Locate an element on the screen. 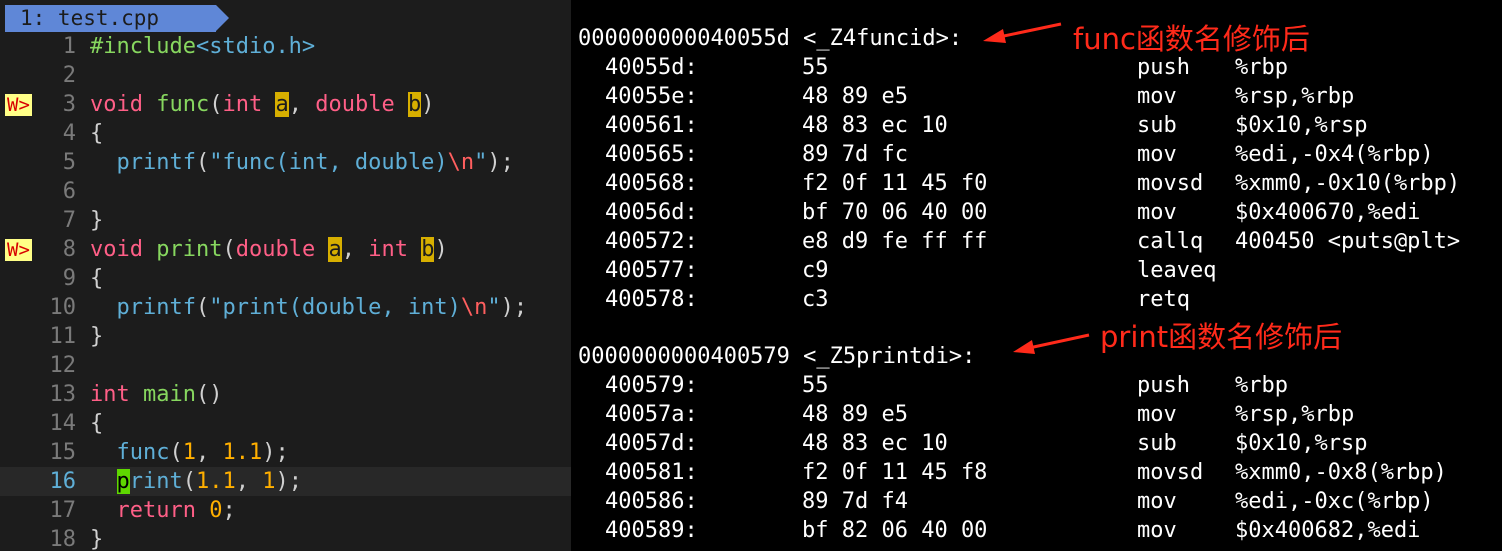 Image resolution: width=1502 pixels, height=551 pixels. operands: %edi,-0xc(%rbp) is located at coordinates (1334, 501).